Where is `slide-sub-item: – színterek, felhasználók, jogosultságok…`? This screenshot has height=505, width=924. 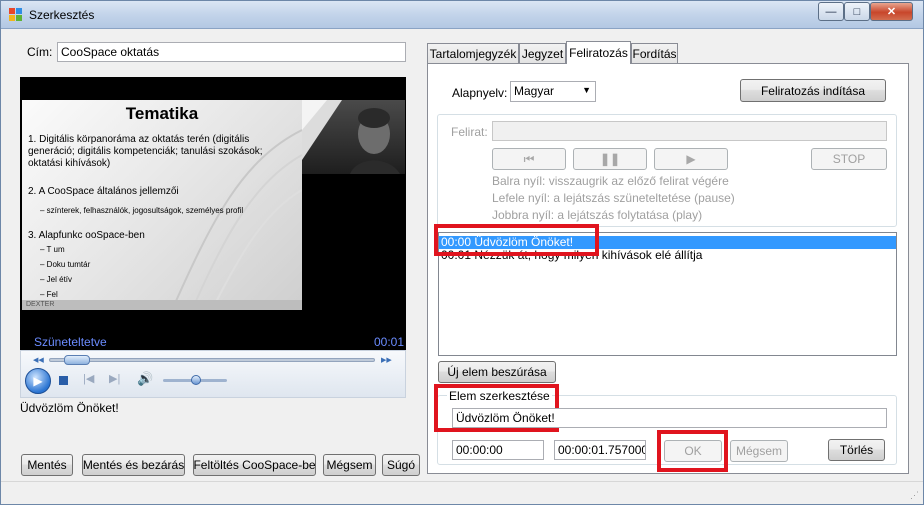
slide-sub-item: – színterek, felhasználók, jogosultságok… is located at coordinates (142, 210).